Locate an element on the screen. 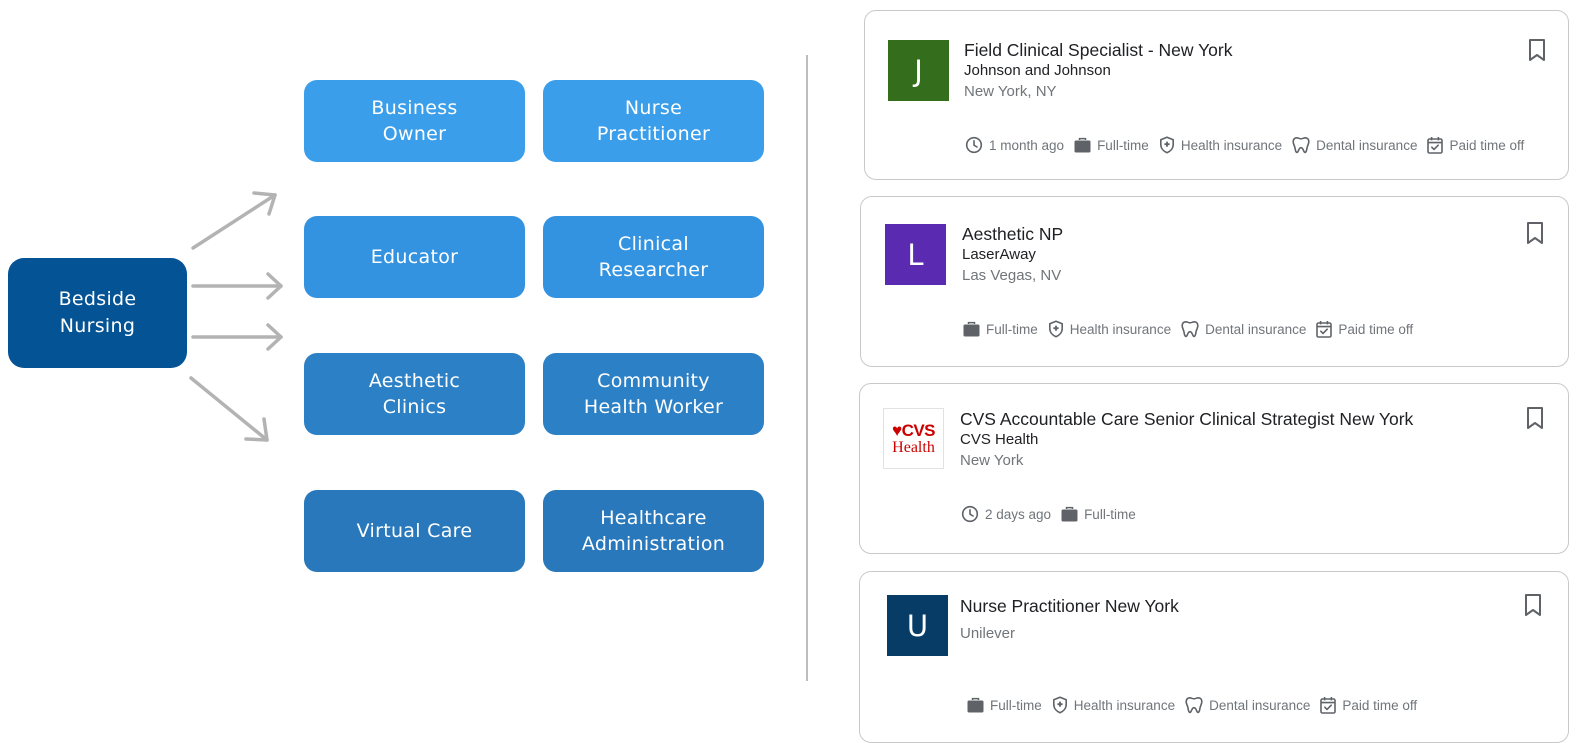 The height and width of the screenshot is (743, 1576). job-location: New York, NY is located at coordinates (1010, 91).